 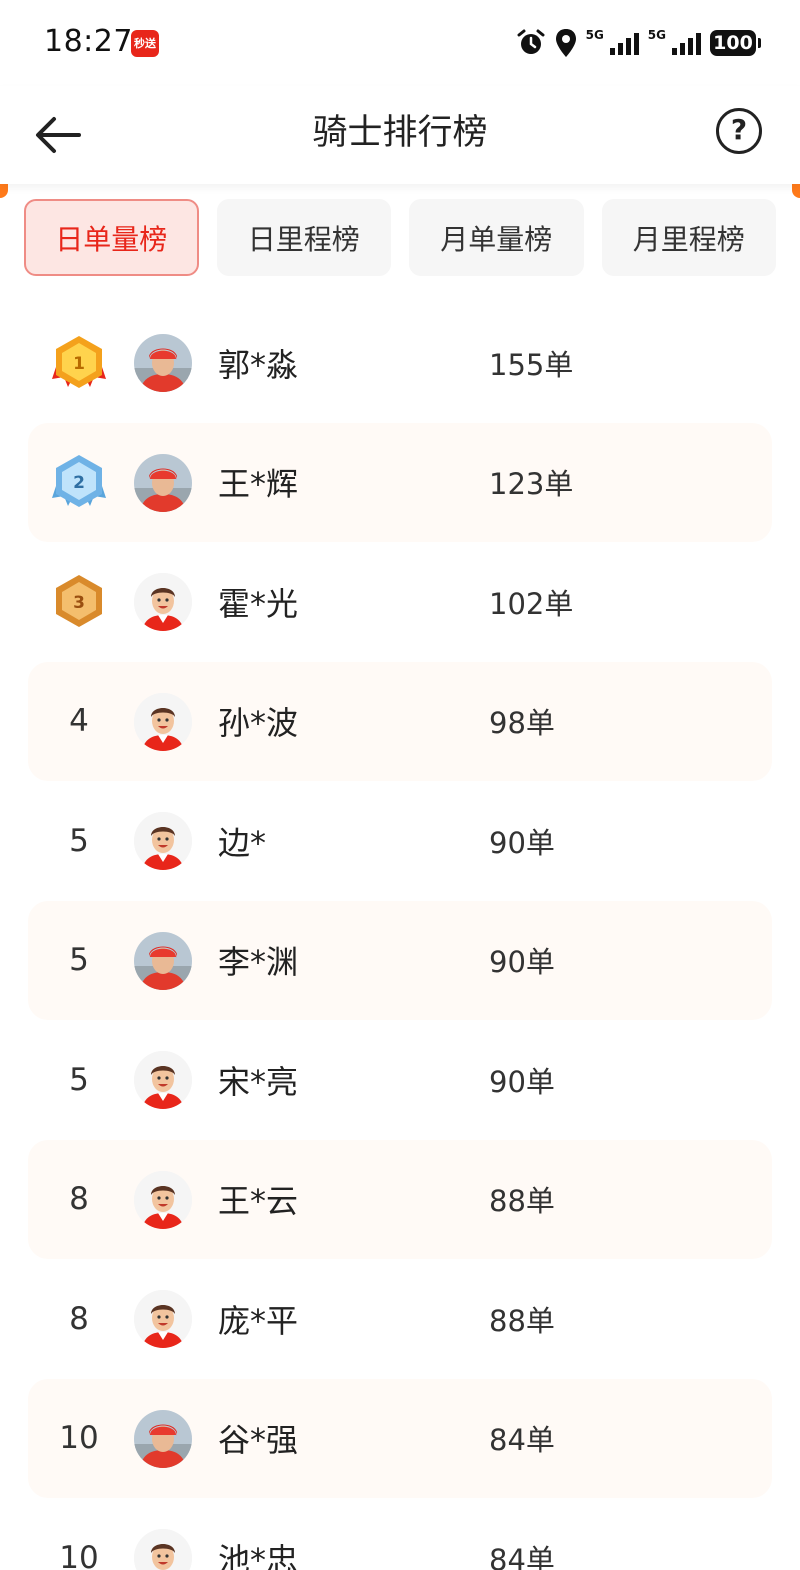 I want to click on ranking-tabs: 日单量榜 日里程榜 月单量榜 月里程榜, so click(x=400, y=238).